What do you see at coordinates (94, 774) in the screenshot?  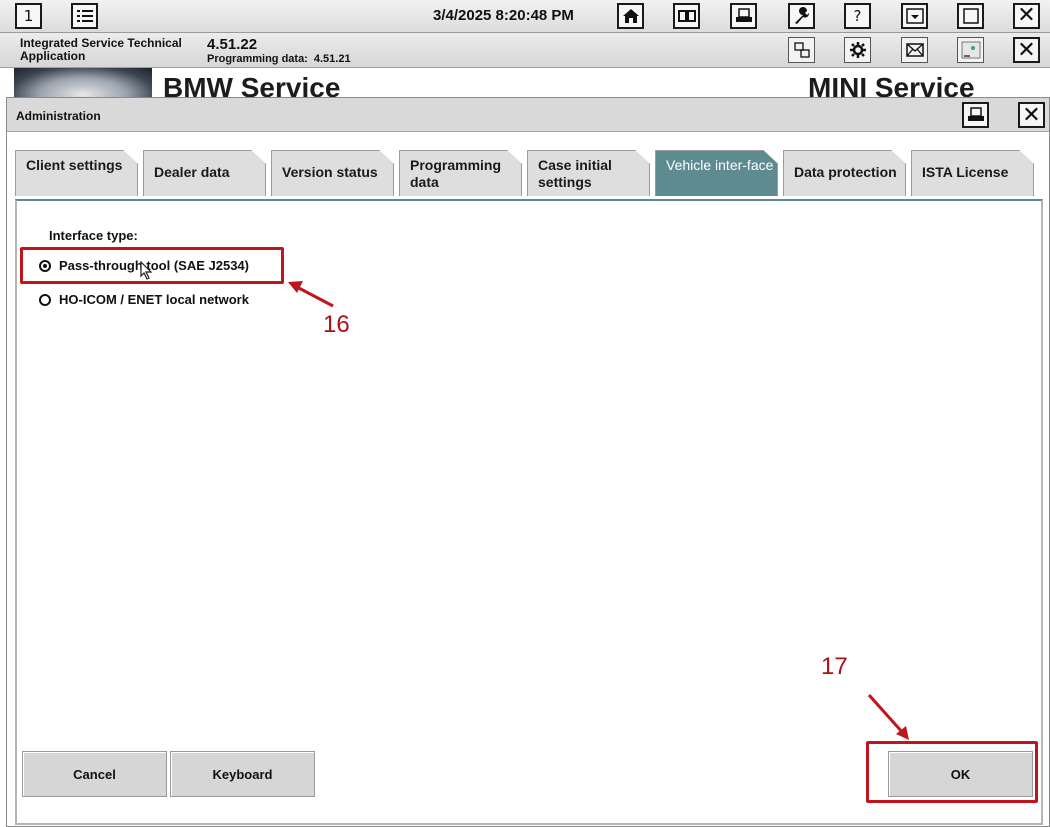 I see `cancel-button: Cancel` at bounding box center [94, 774].